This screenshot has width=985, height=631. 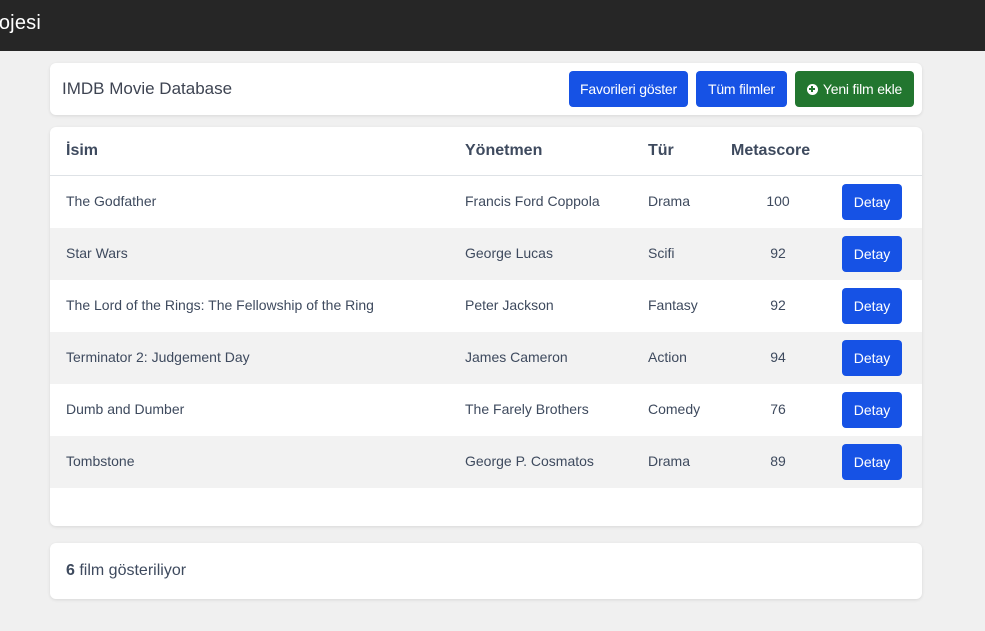 I want to click on page-title: IMDB Movie Database, so click(x=147, y=88).